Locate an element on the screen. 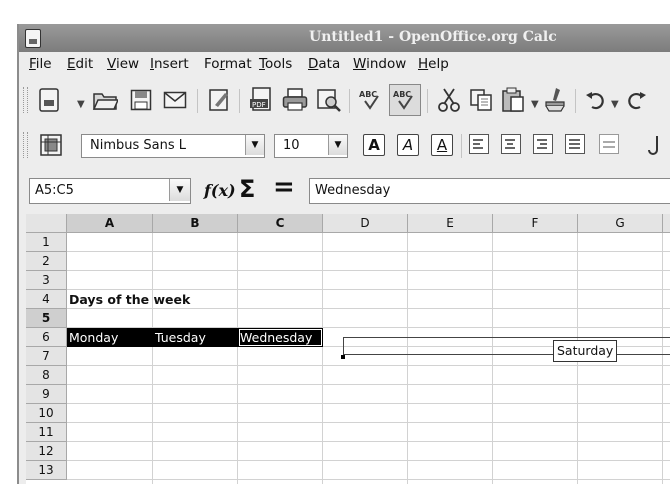 This screenshot has width=670, height=484. row-header-8: 8 is located at coordinates (46, 375).